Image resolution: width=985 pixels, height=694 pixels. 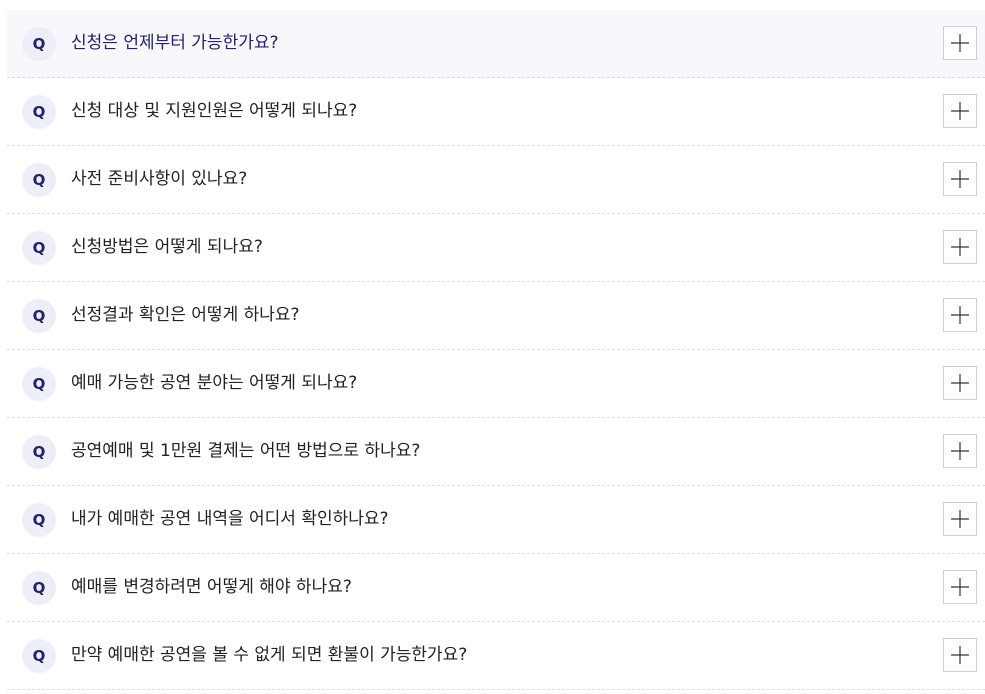 I want to click on faq-question: 신청은 언제부터 가능한가요?, so click(x=175, y=43).